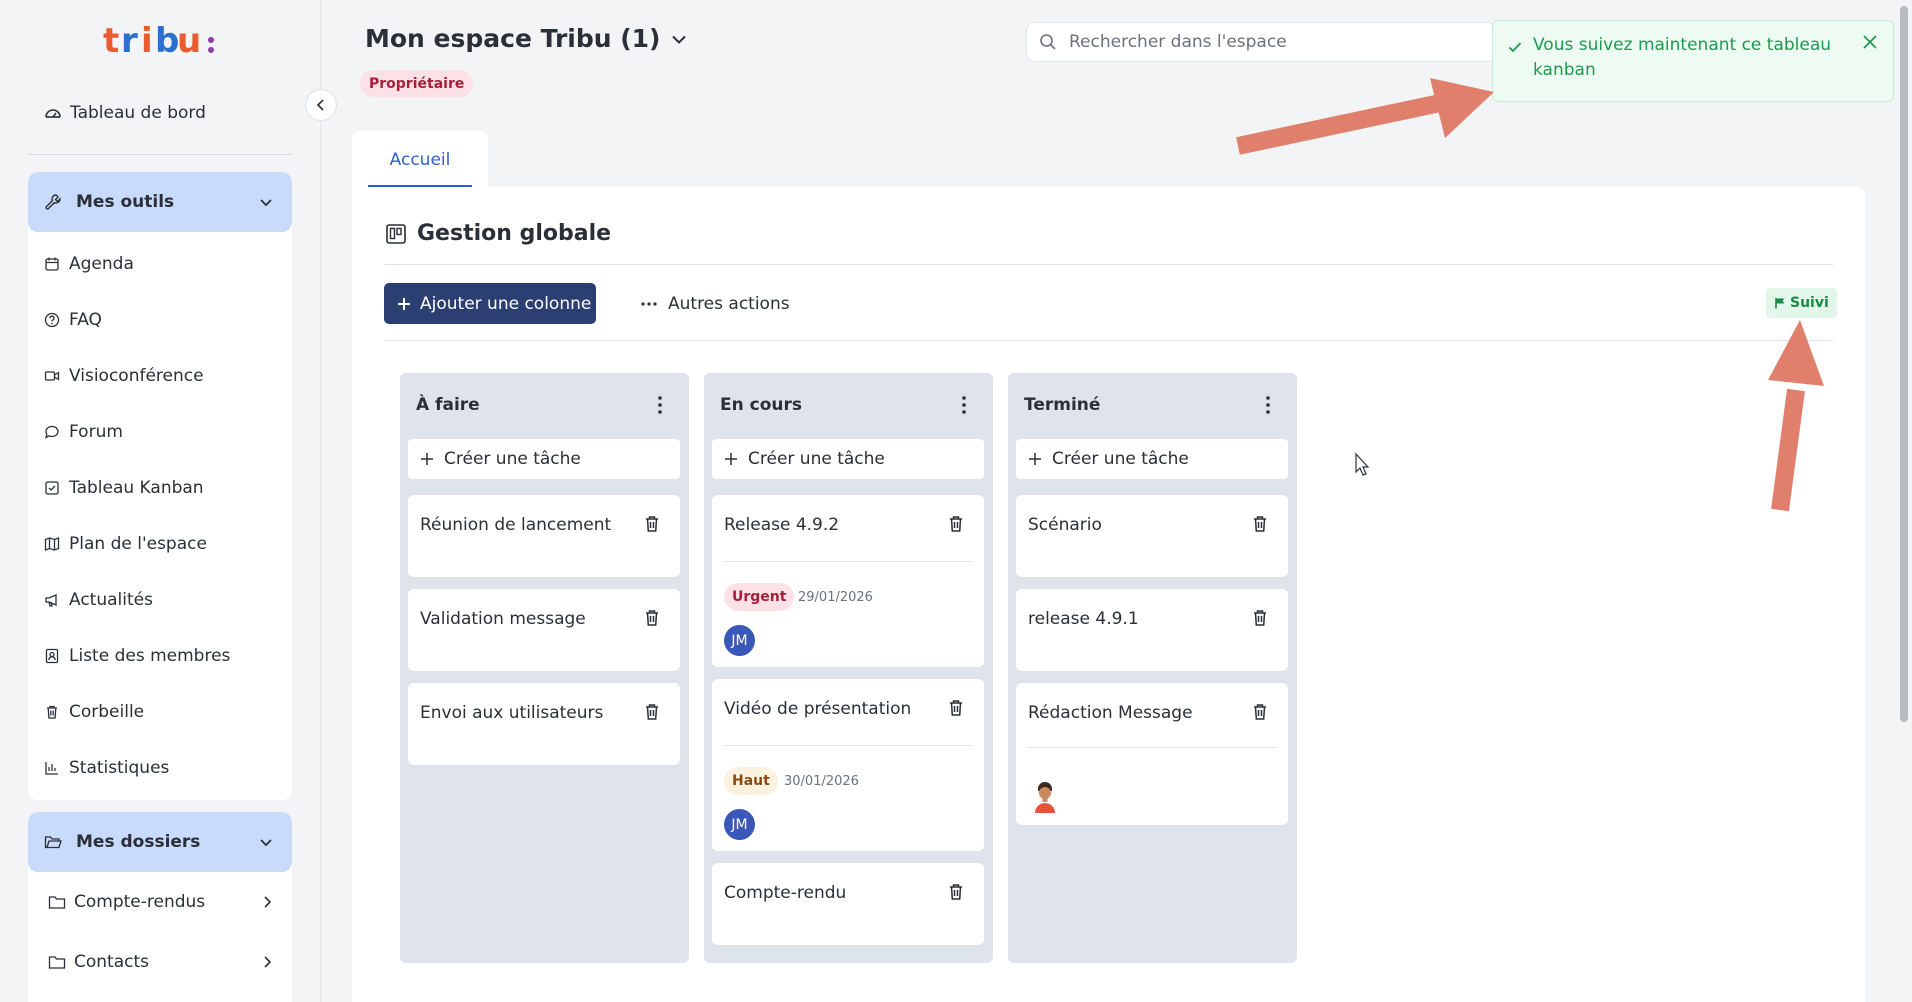 This screenshot has width=1912, height=1002. What do you see at coordinates (111, 962) in the screenshot?
I see `folder-item-label: Contacts` at bounding box center [111, 962].